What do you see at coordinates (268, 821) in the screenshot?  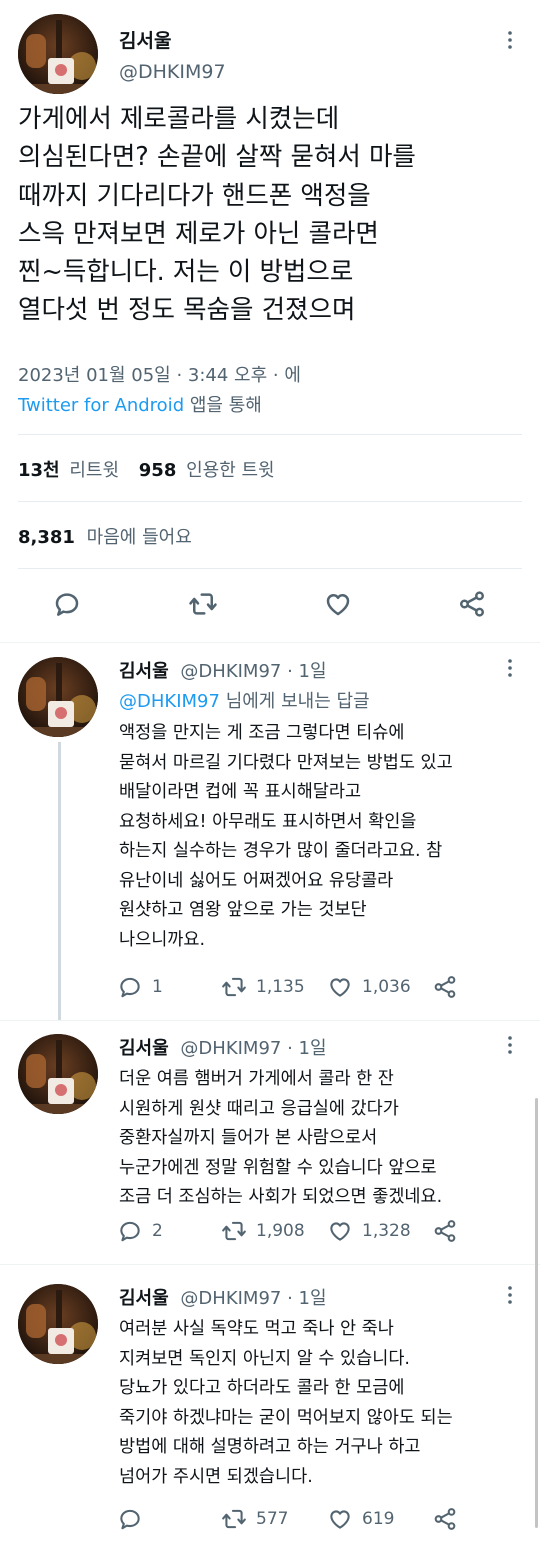 I see `reply-text-line: 요청하세요! 아무래도 표시하면서 확인을` at bounding box center [268, 821].